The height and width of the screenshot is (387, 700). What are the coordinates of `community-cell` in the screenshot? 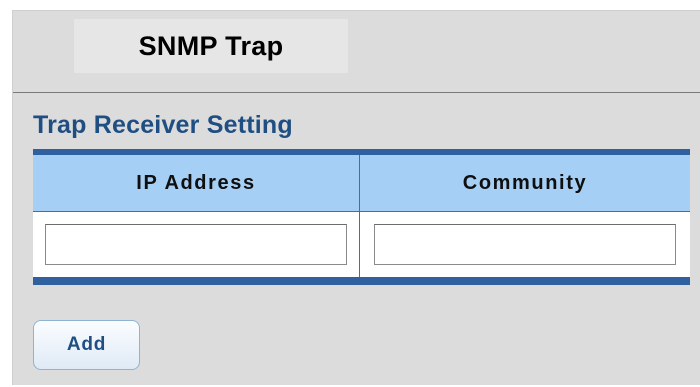 It's located at (525, 244).